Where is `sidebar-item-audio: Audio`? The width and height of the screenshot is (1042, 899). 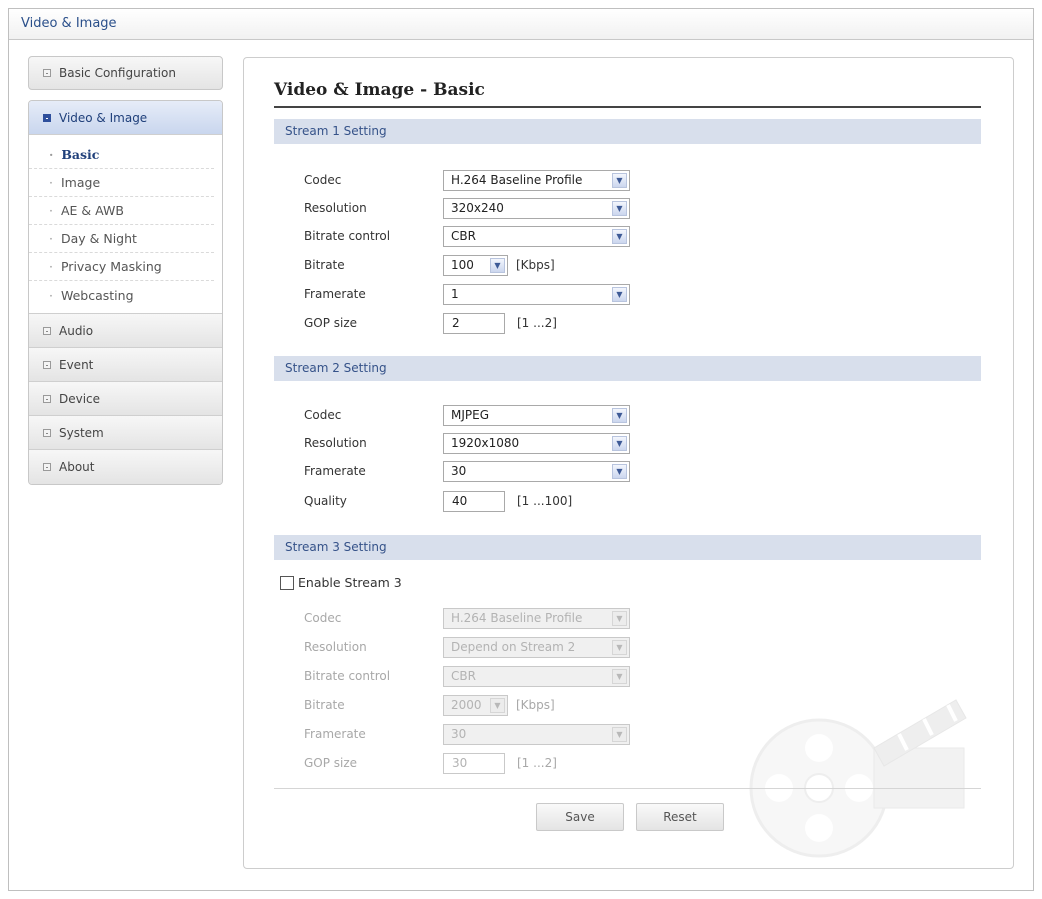 sidebar-item-audio: Audio is located at coordinates (125, 331).